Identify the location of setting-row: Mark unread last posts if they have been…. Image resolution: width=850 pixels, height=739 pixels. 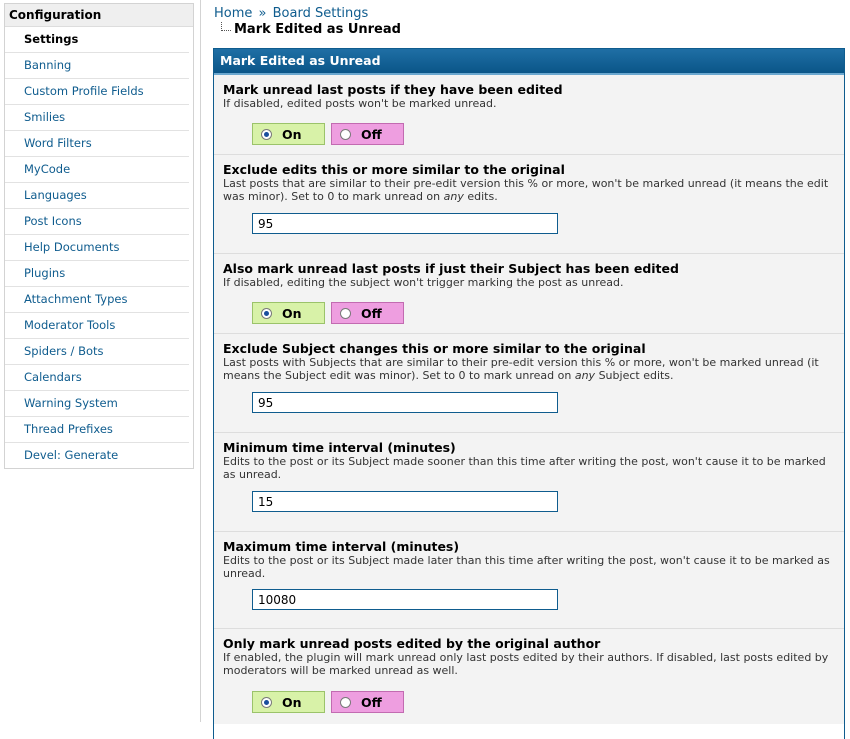
(529, 114).